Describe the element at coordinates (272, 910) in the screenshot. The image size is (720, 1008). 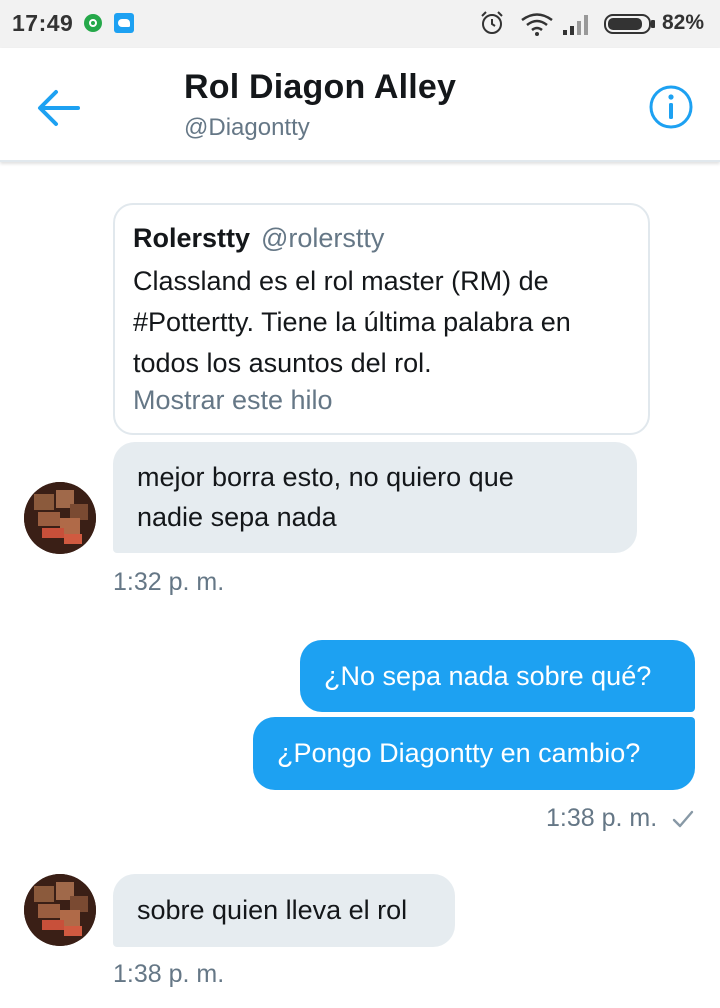
I see `message-line: sobre quien lleva el rol` at that location.